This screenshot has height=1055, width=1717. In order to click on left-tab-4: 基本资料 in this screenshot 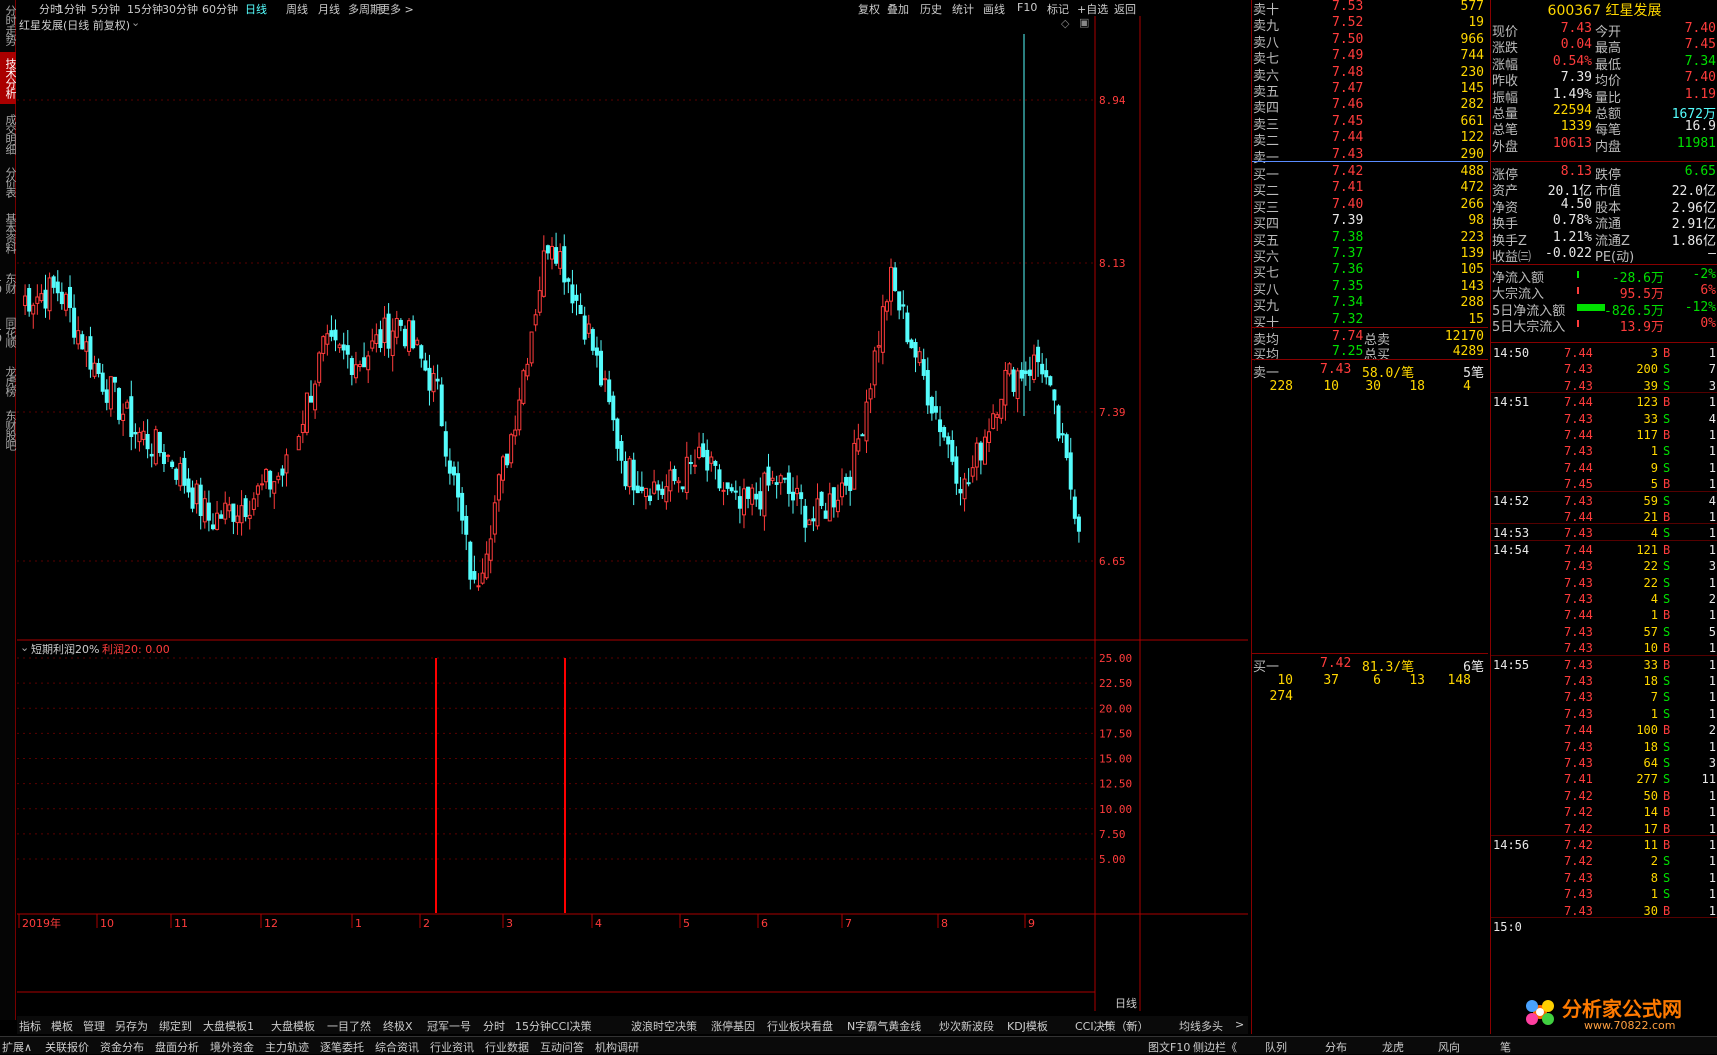, I will do `click(8, 232)`.